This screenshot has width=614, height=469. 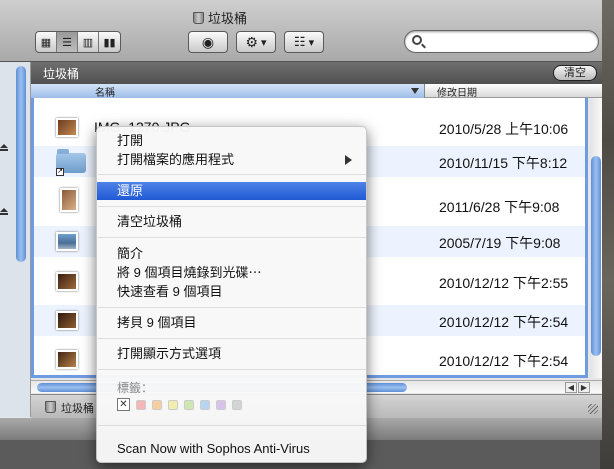 I want to click on scroll-right-arrow-icon: ▶, so click(x=584, y=387).